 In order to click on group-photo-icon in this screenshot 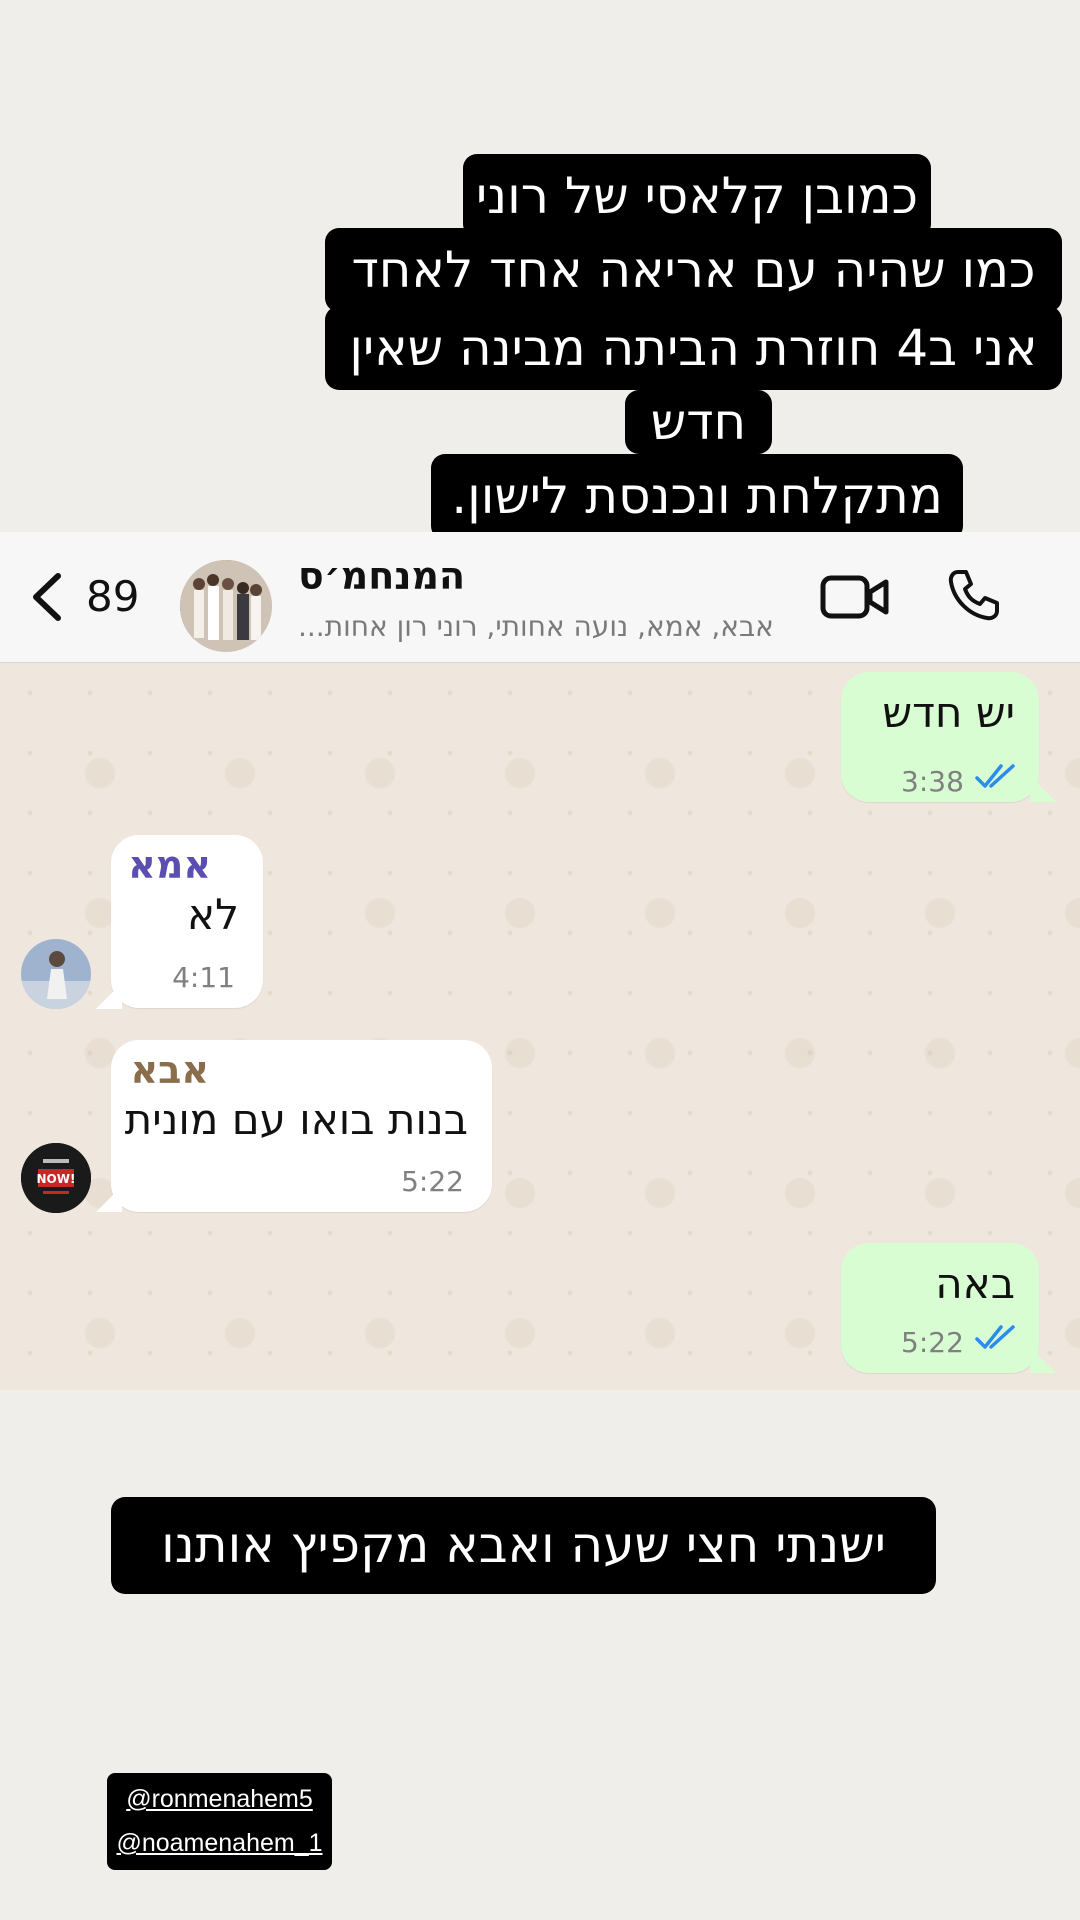, I will do `click(226, 606)`.